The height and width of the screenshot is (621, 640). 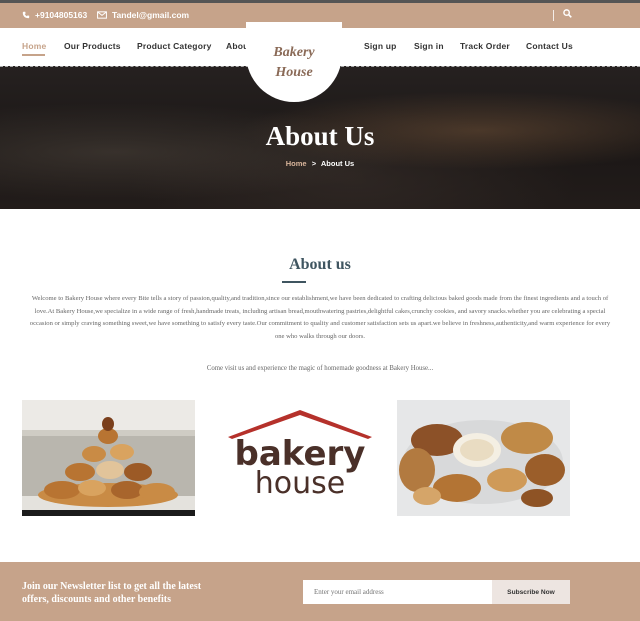 What do you see at coordinates (320, 264) in the screenshot?
I see `about-heading: About us` at bounding box center [320, 264].